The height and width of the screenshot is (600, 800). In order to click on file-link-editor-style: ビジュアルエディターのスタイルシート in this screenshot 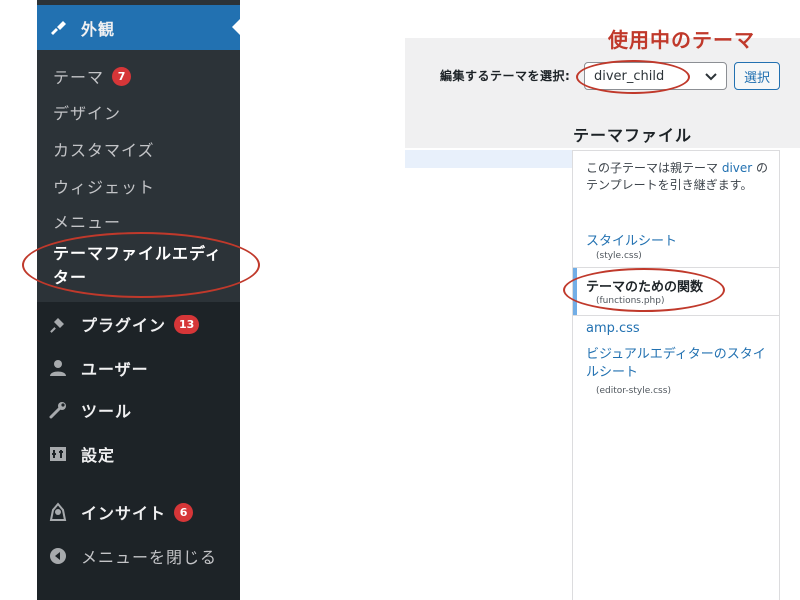, I will do `click(682, 364)`.